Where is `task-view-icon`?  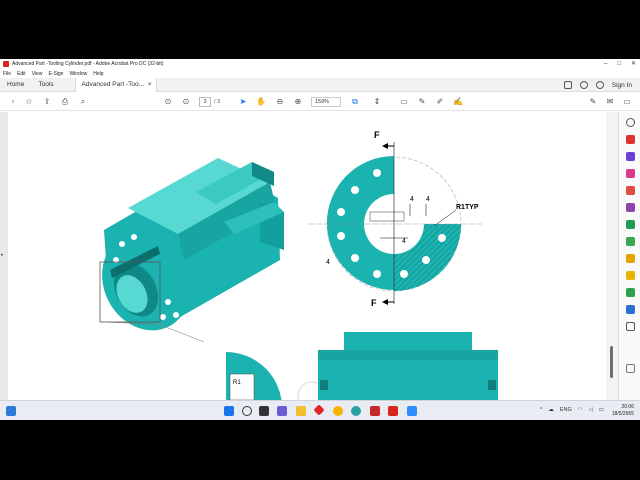 task-view-icon is located at coordinates (264, 411).